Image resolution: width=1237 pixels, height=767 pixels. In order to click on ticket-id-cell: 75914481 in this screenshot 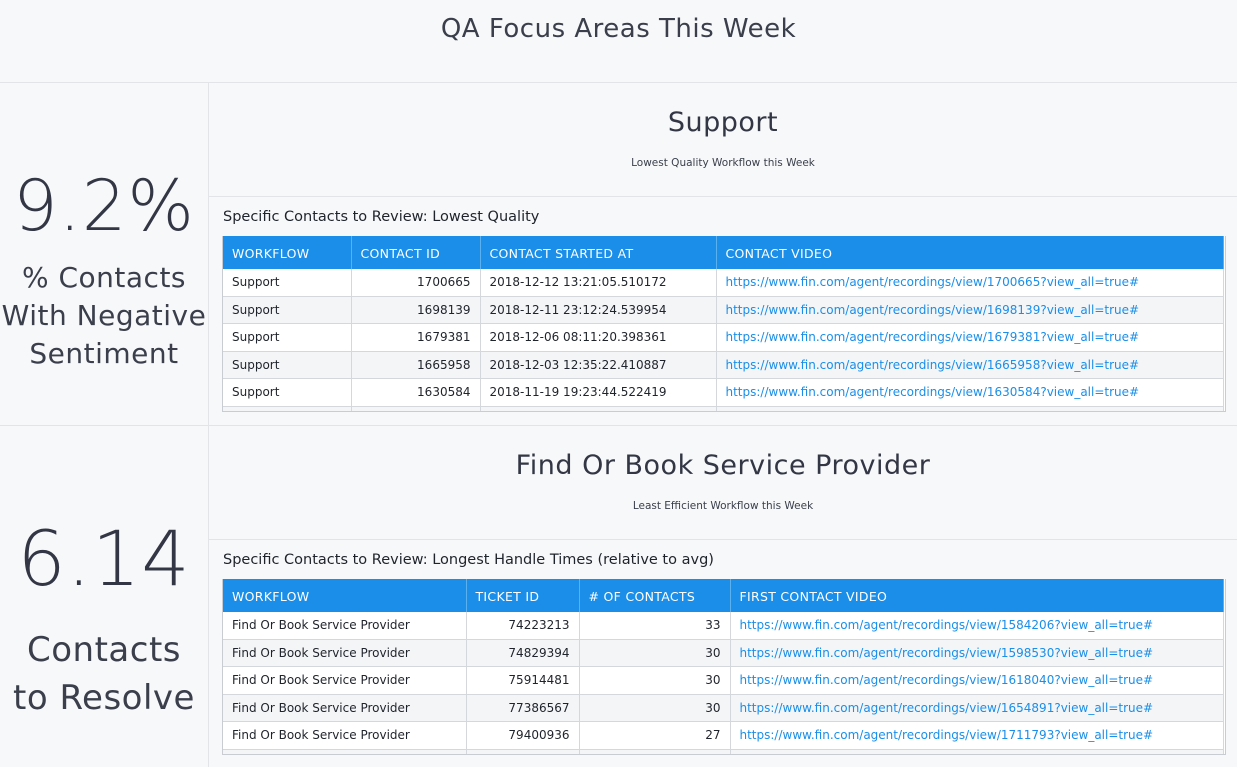, I will do `click(523, 680)`.